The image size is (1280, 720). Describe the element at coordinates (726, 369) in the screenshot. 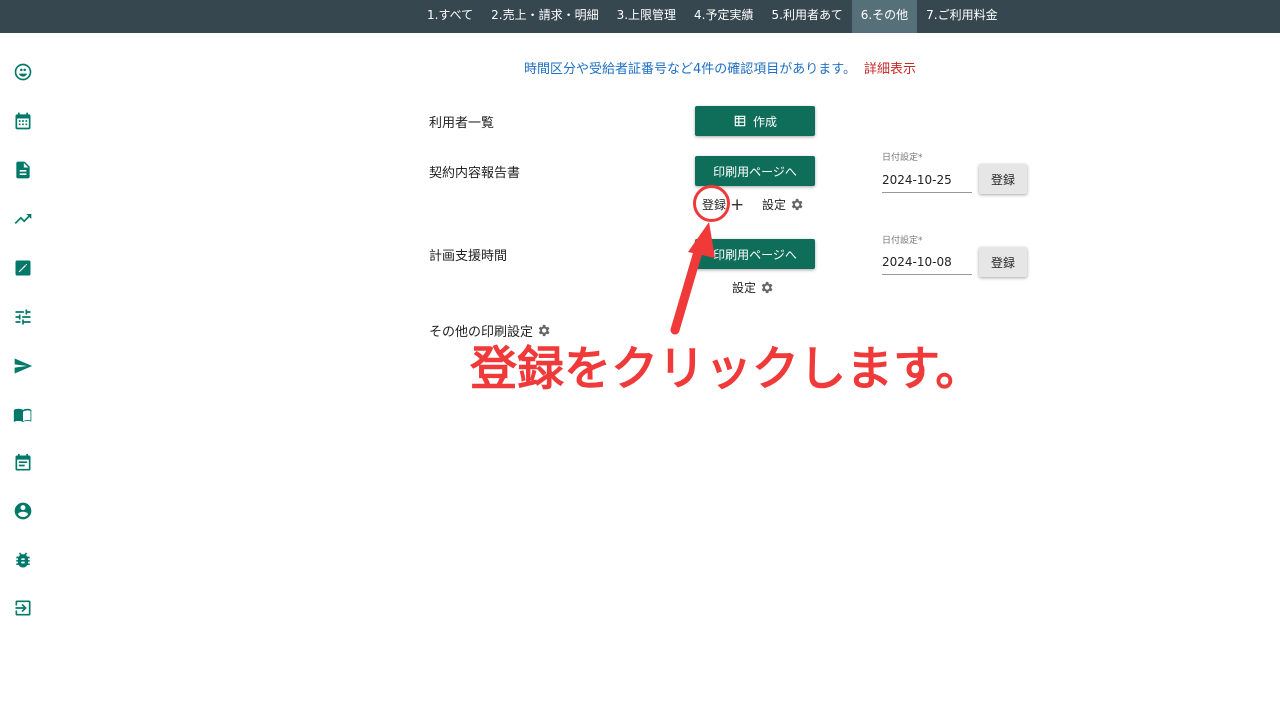

I see `annotation-caption: 登録をクリックします。` at that location.